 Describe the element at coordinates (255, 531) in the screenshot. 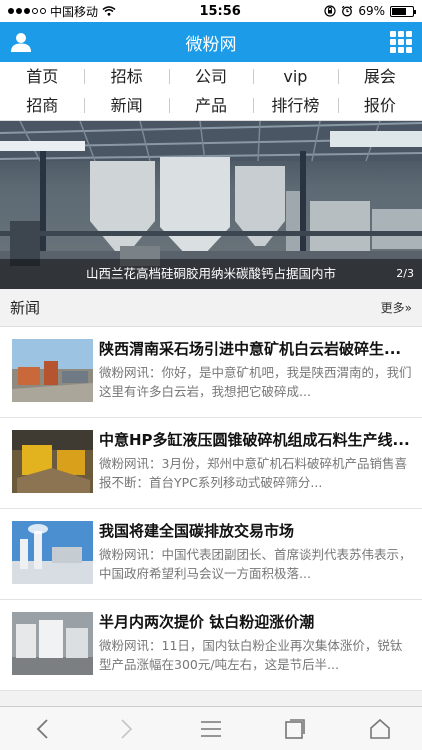

I see `news-title: 我国将建全国碳排放交易市场` at that location.